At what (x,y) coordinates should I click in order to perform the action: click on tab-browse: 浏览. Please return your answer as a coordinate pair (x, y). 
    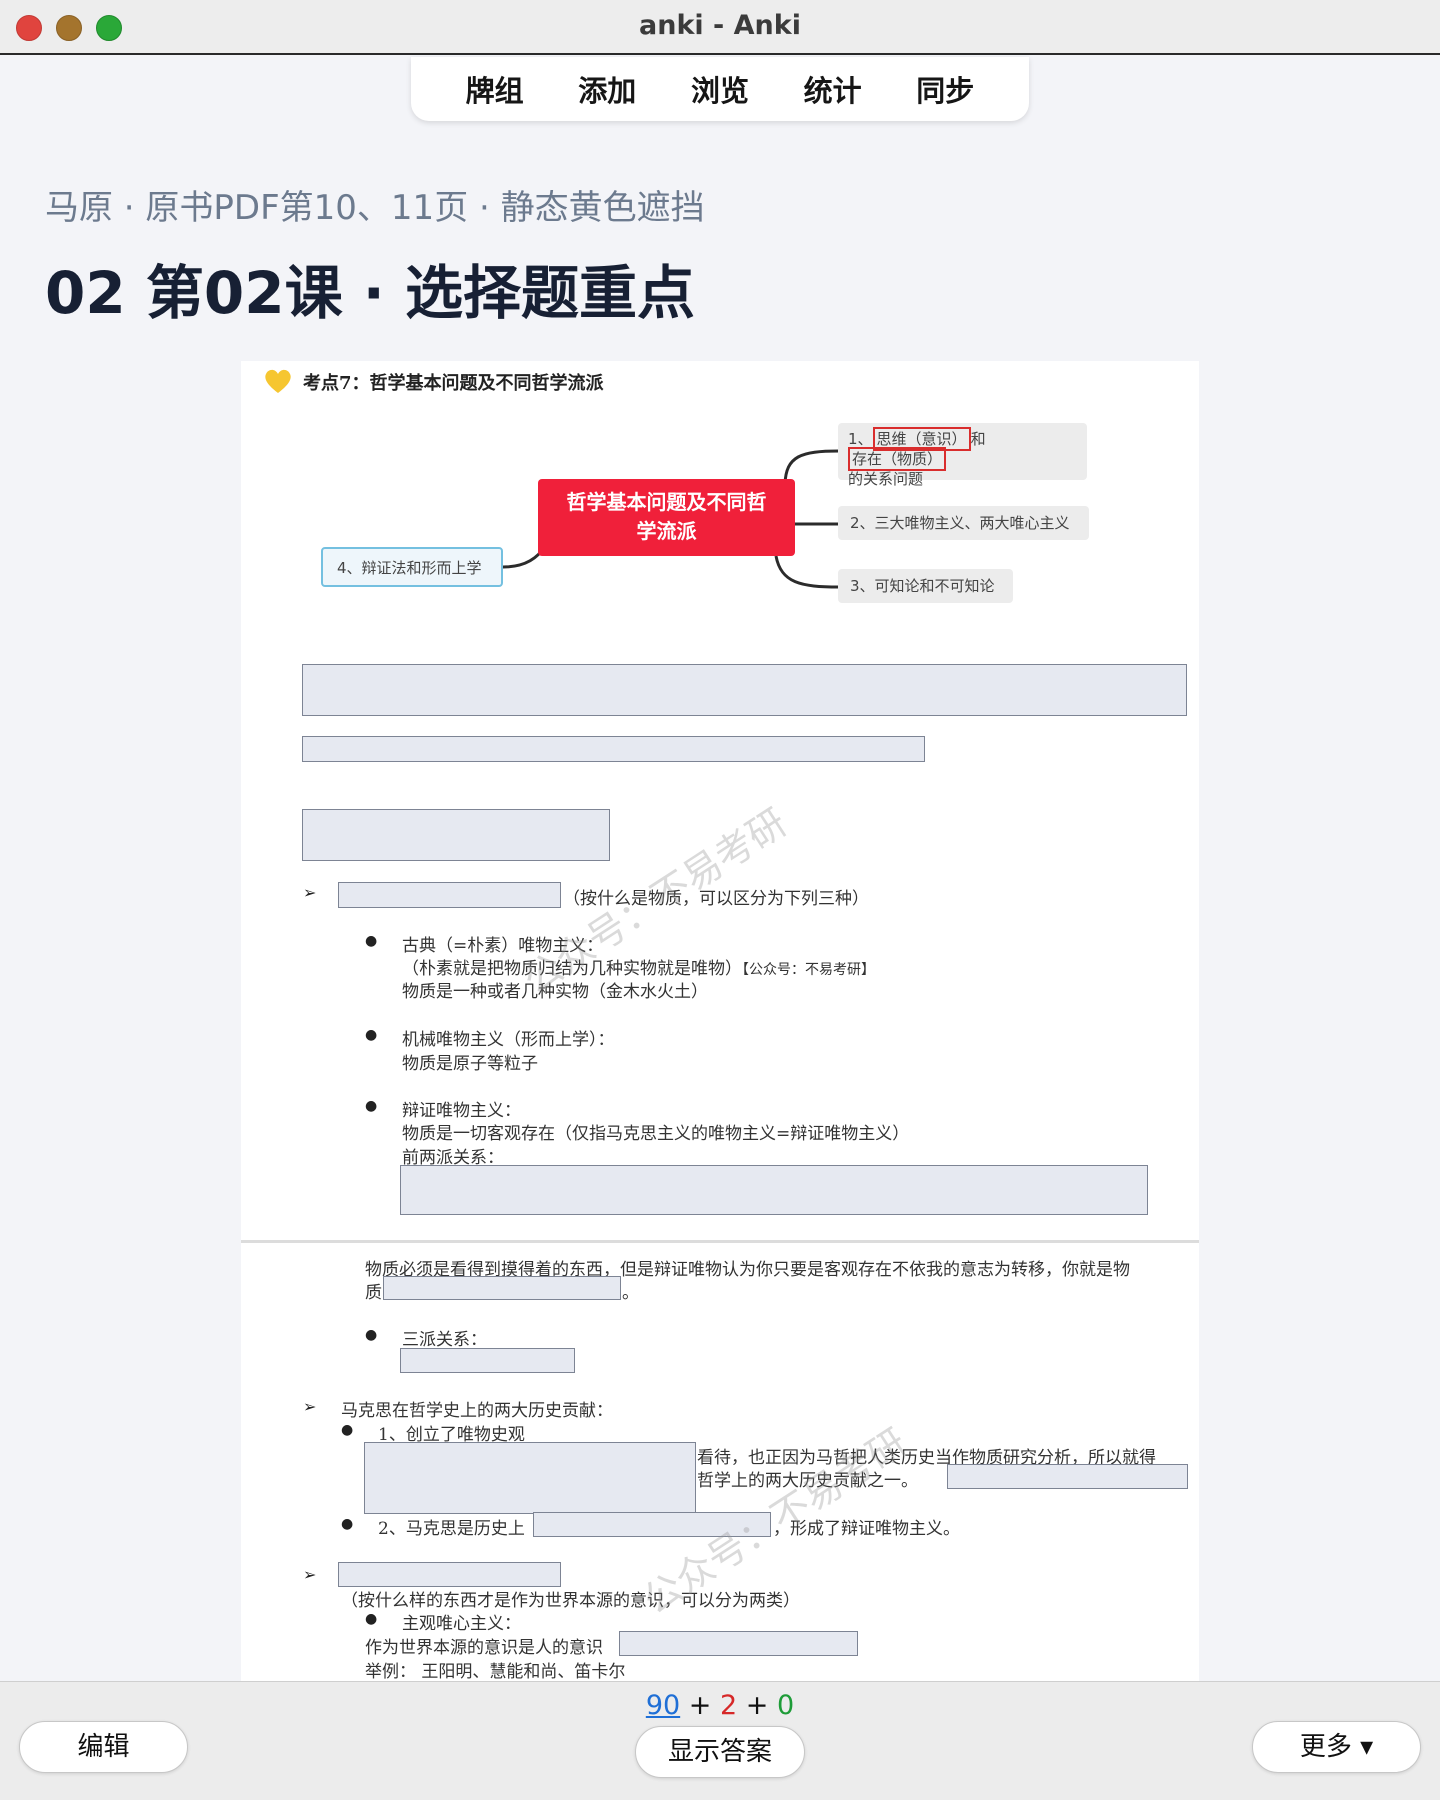
    Looking at the image, I should click on (720, 89).